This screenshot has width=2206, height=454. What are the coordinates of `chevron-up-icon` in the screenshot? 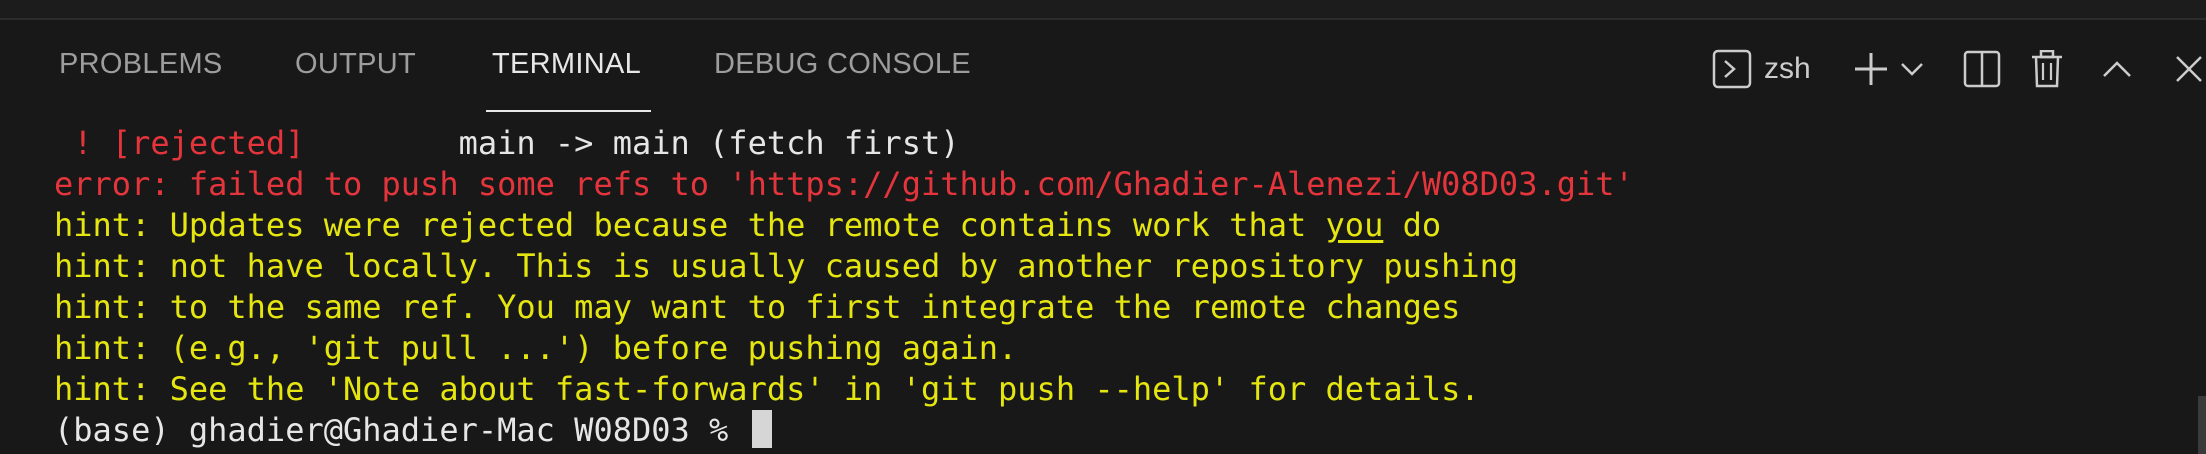 It's located at (2117, 69).